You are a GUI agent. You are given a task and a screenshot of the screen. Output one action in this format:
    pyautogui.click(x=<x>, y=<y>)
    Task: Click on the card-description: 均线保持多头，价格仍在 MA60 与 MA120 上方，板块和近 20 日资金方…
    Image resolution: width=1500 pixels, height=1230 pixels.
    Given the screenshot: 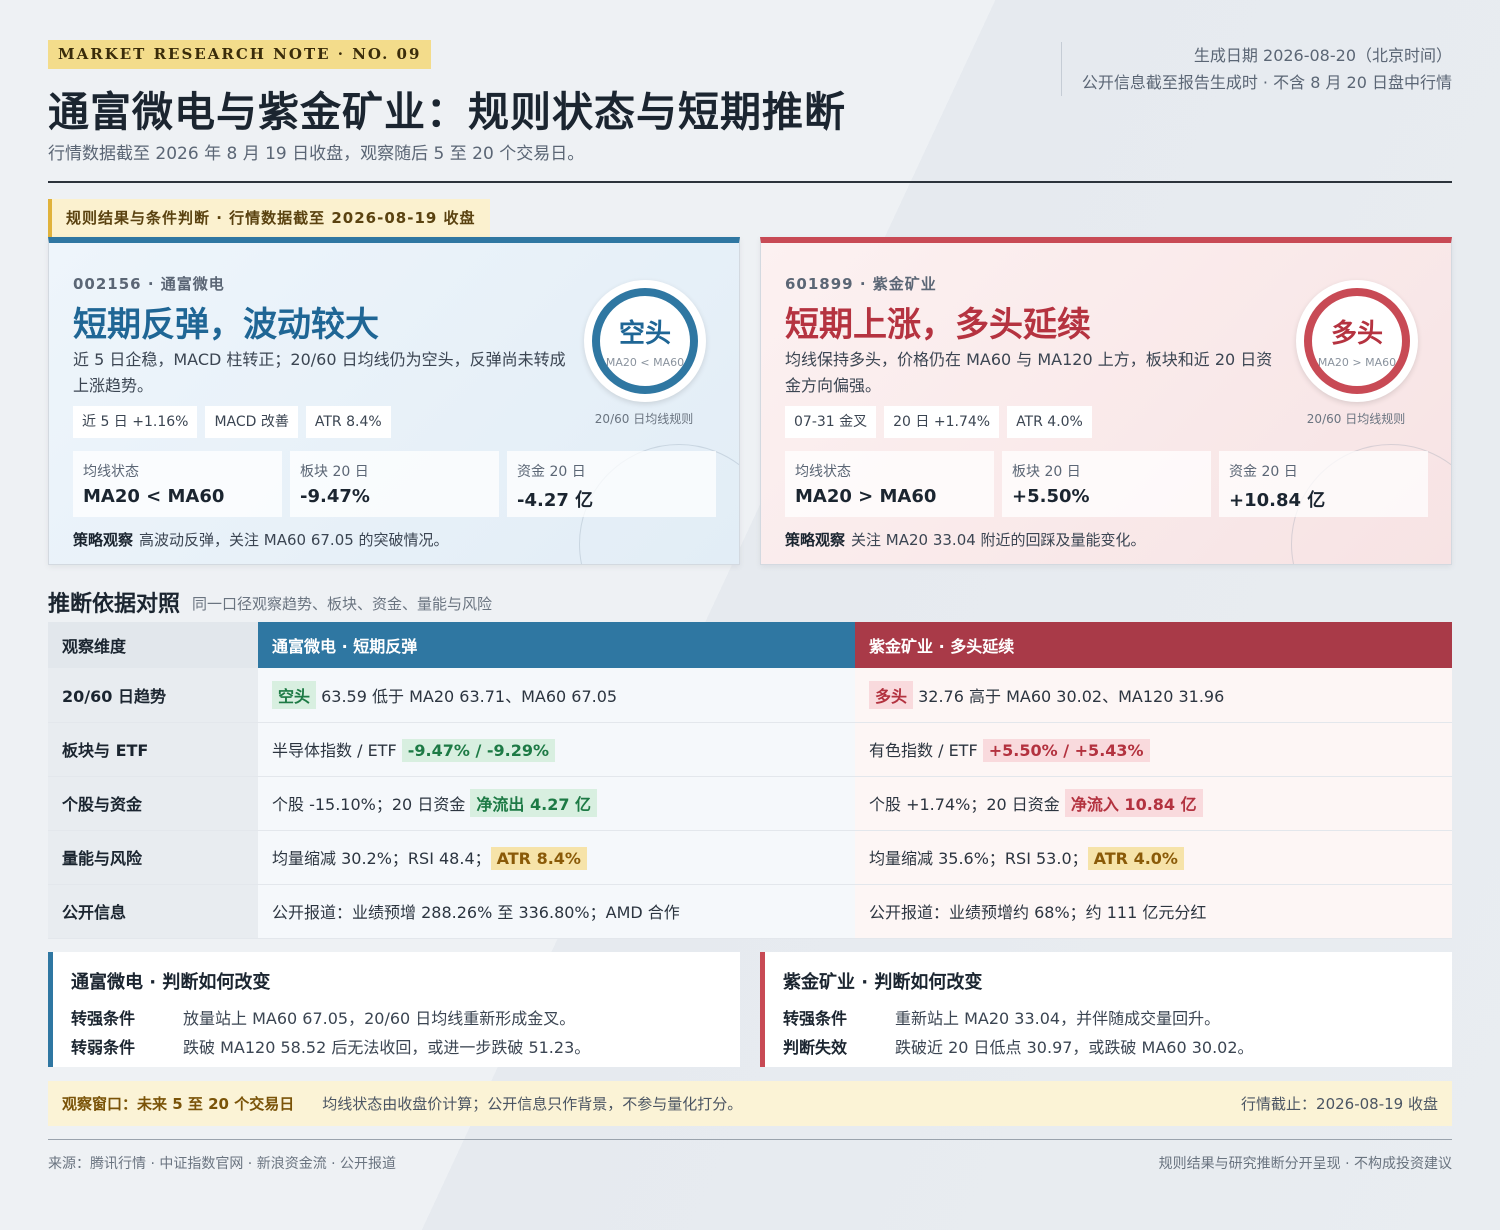 What is the action you would take?
    pyautogui.click(x=1029, y=372)
    